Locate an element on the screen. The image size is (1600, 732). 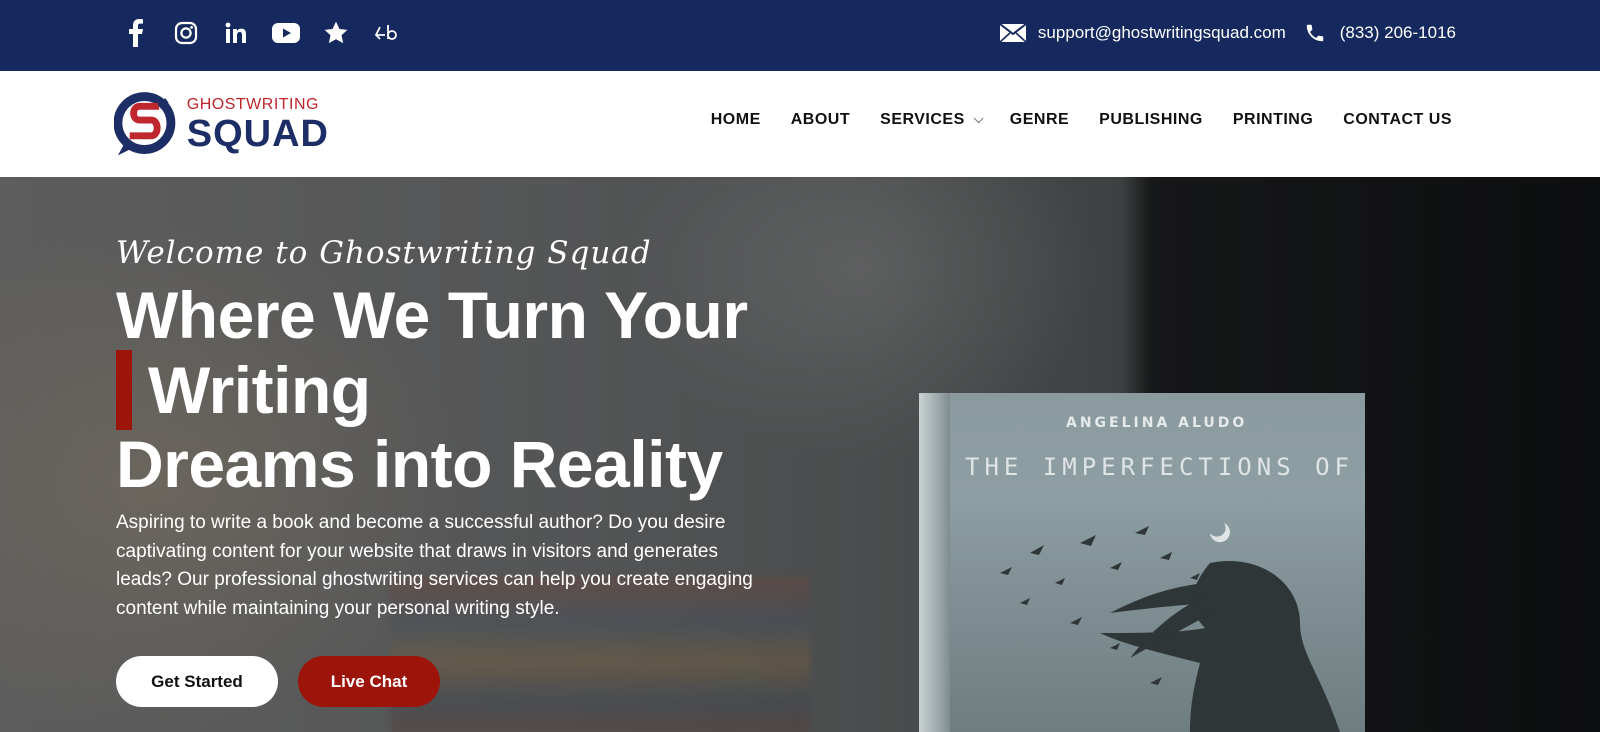
headline-line-2: Writing is located at coordinates (259, 389).